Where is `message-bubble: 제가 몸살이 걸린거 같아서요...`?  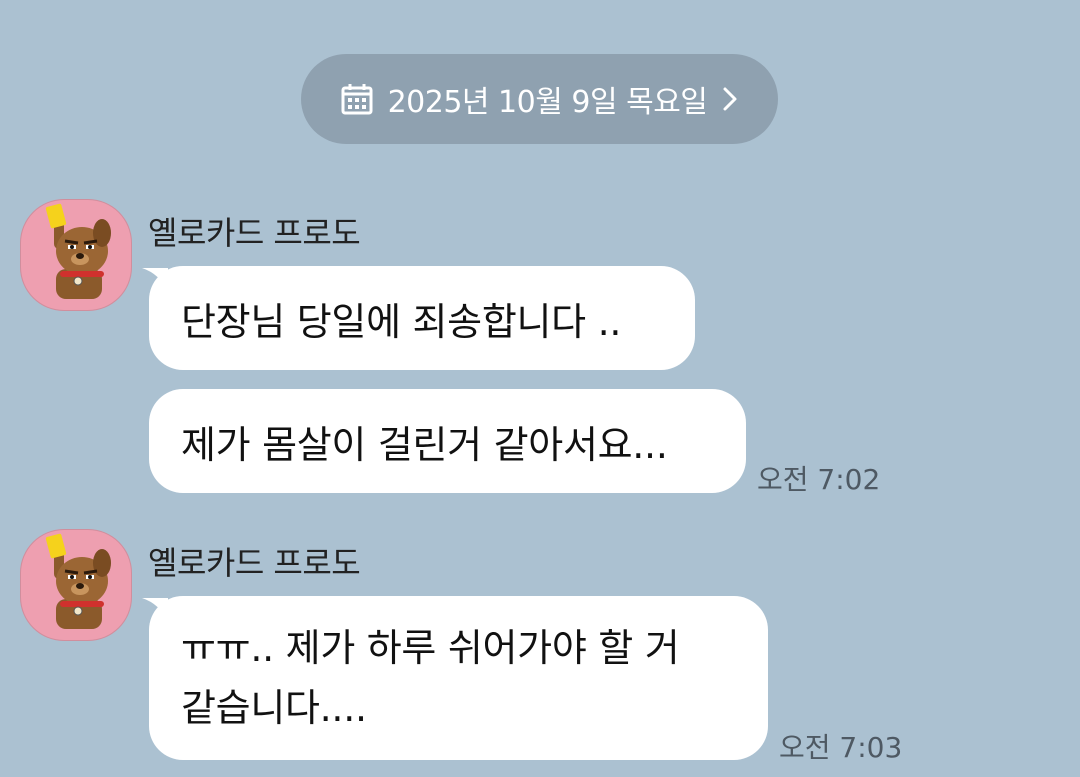
message-bubble: 제가 몸살이 걸린거 같아서요... is located at coordinates (447, 441).